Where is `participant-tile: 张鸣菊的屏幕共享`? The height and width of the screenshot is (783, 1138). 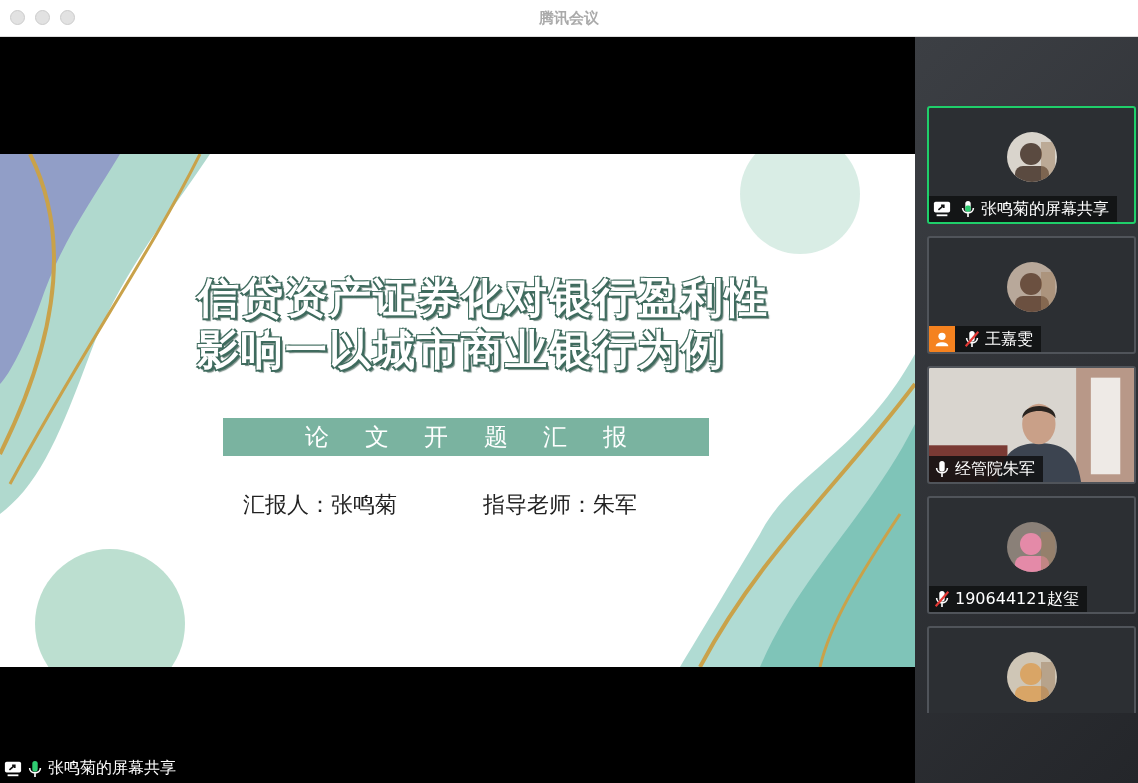 participant-tile: 张鸣菊的屏幕共享 is located at coordinates (1031, 165).